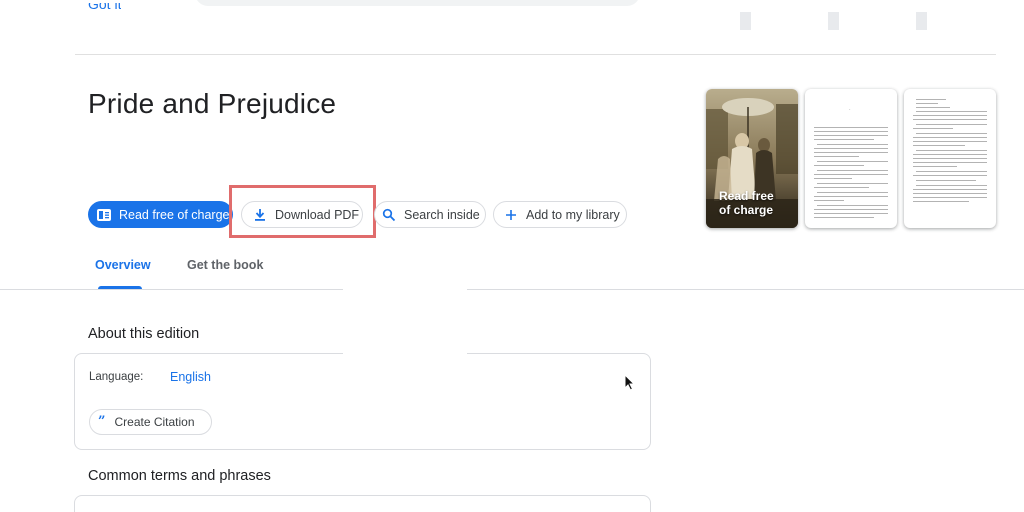 This screenshot has width=1024, height=512. I want to click on tab-overview: Overview, so click(123, 265).